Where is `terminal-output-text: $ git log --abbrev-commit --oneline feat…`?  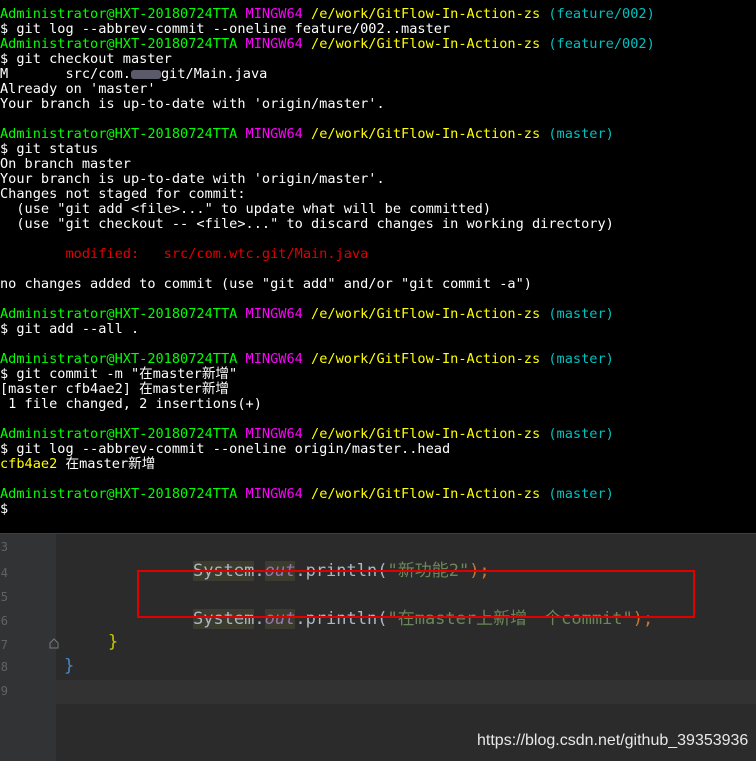
terminal-output-text: $ git log --abbrev-commit --oneline feat… is located at coordinates (225, 29).